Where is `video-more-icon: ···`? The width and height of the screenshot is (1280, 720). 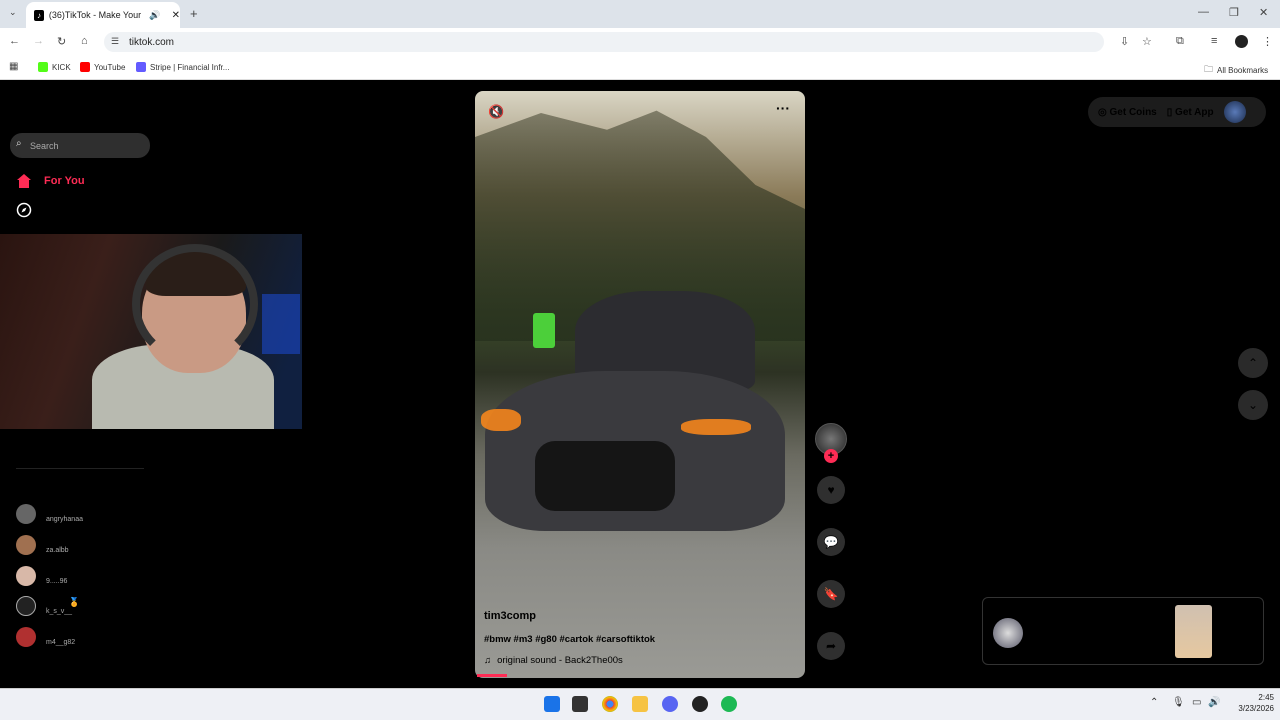 video-more-icon: ··· is located at coordinates (783, 108).